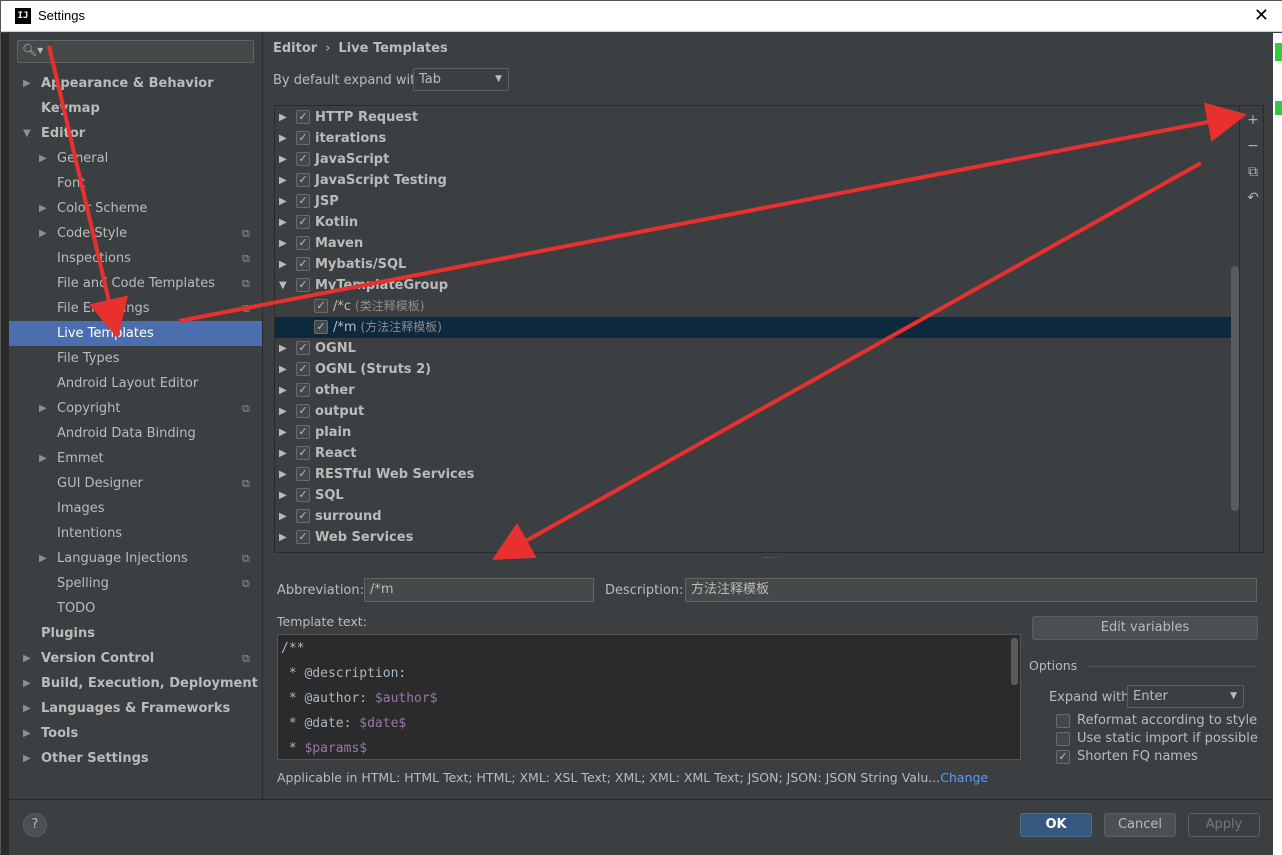  I want to click on sidebar-item: ▼ Editor, so click(135, 133).